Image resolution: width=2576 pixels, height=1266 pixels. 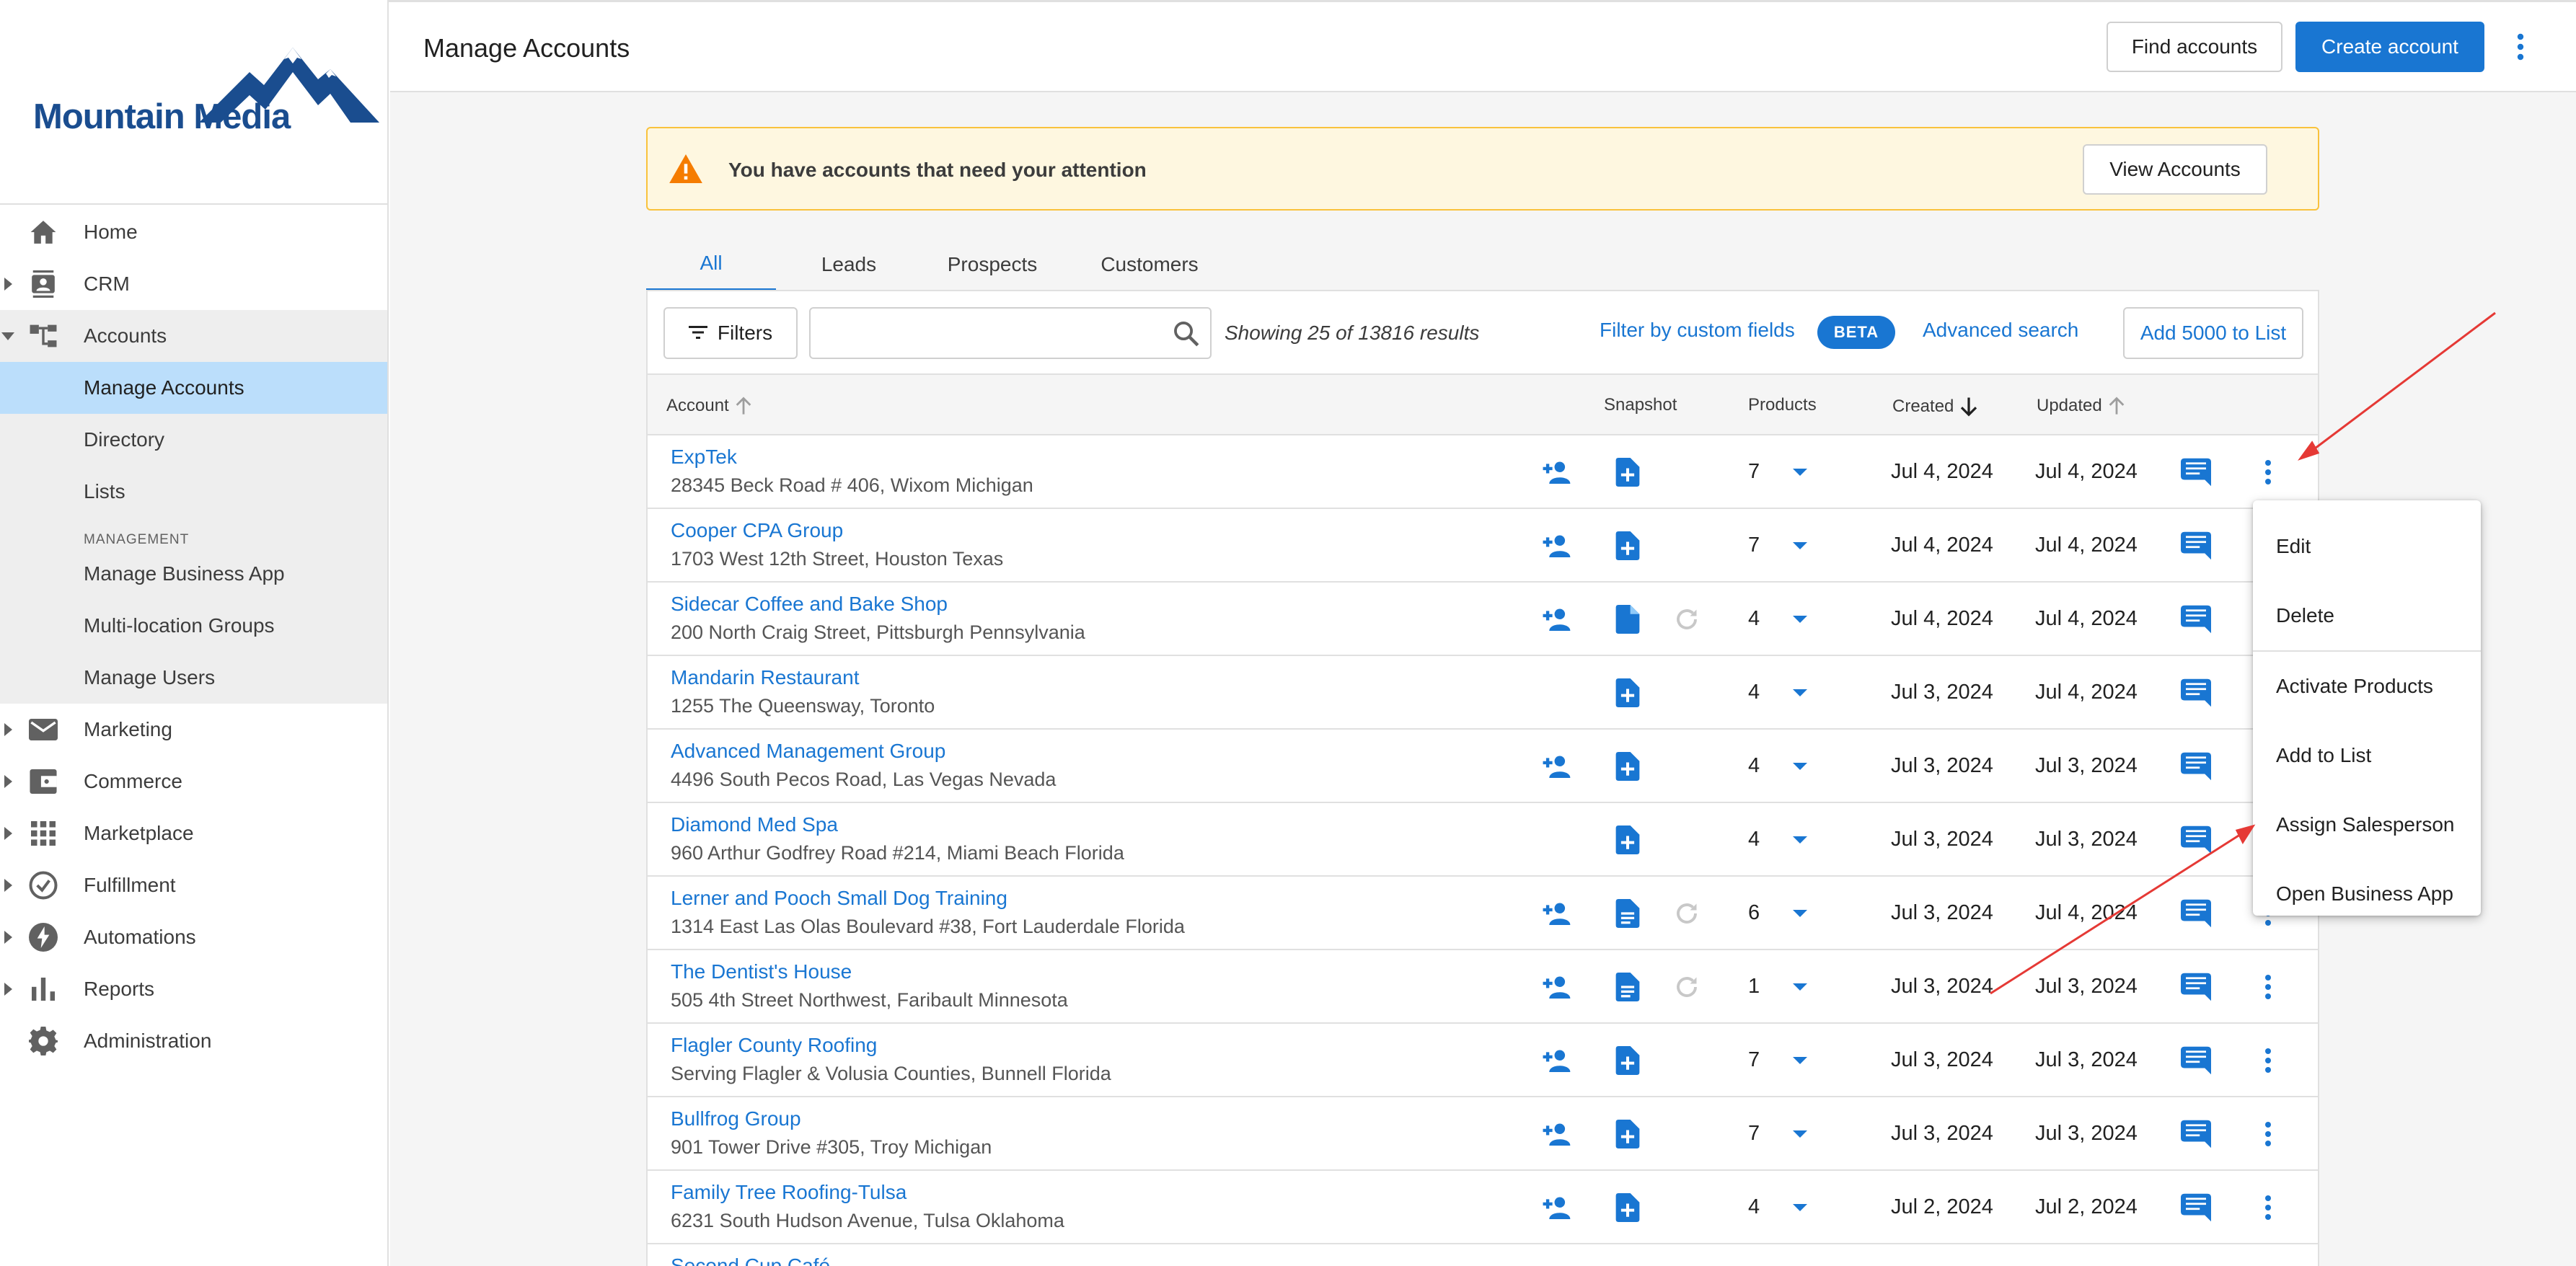 I want to click on create-account-button: Create account, so click(x=2389, y=47).